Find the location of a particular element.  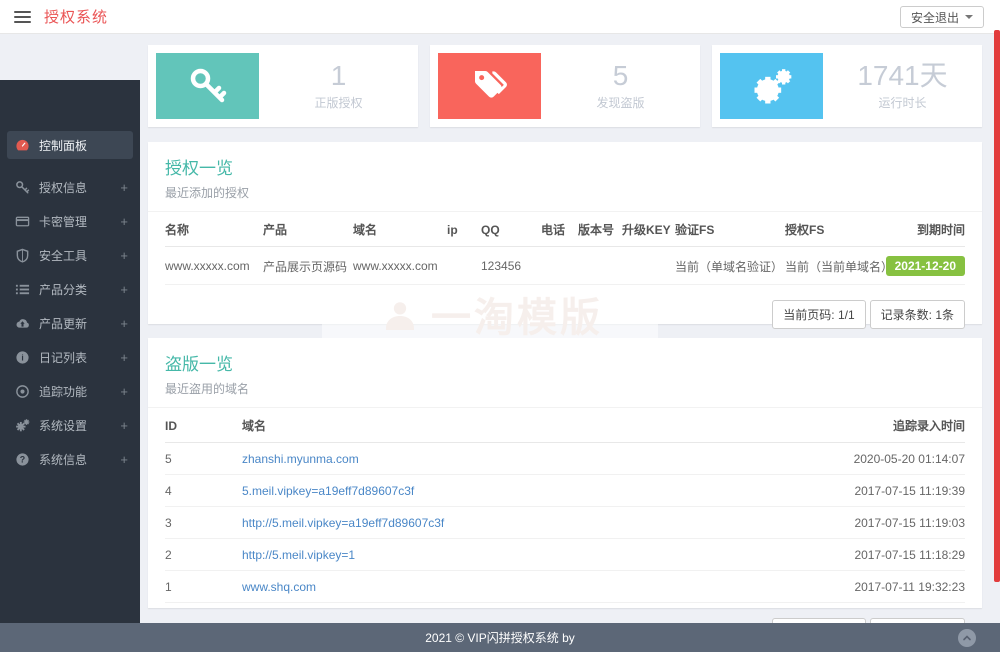

cell-name: www.xxxxx.com is located at coordinates (214, 265).